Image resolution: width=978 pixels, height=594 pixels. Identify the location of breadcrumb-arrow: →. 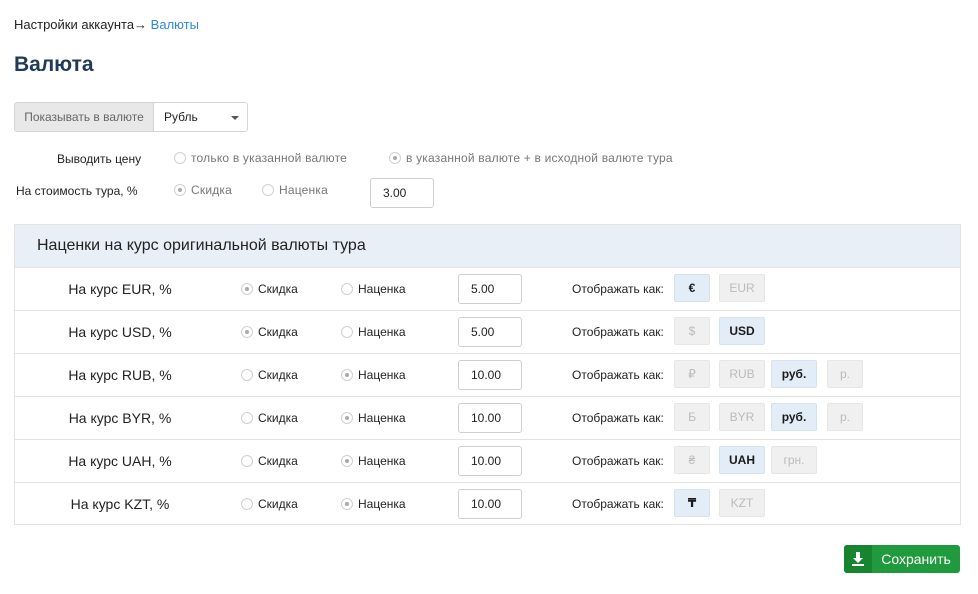
(141, 24).